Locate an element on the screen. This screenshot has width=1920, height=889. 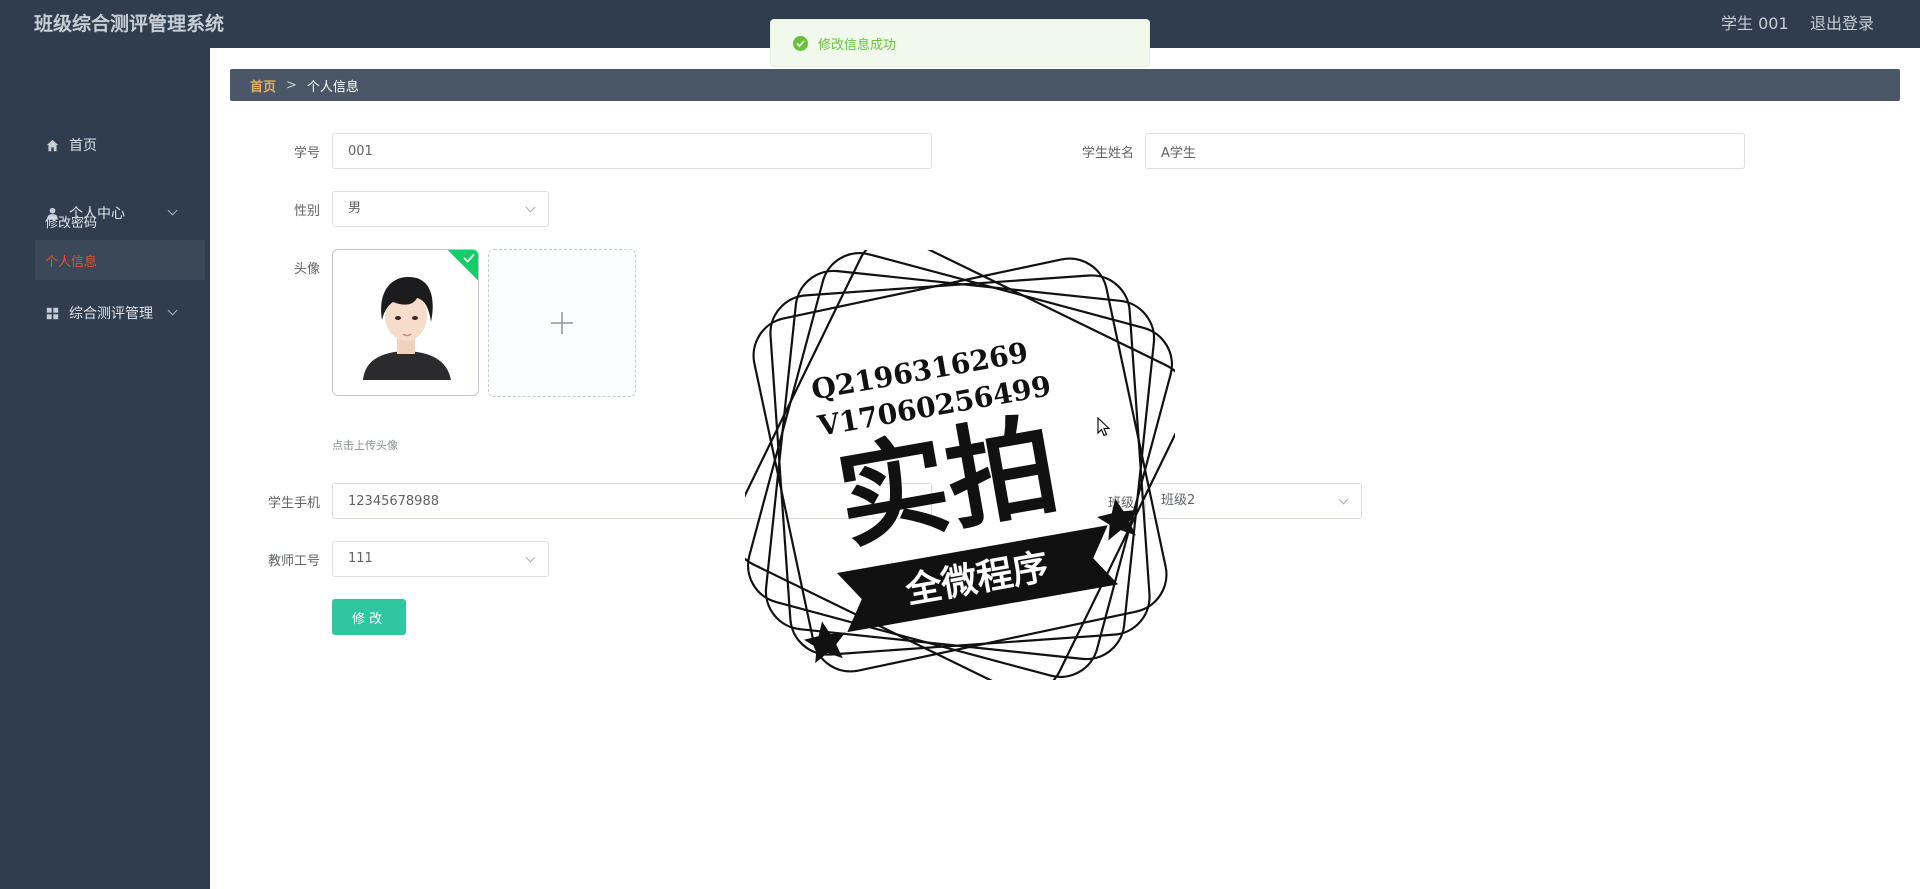
sidebar-item-evaluation-management: 综合测评管理 is located at coordinates (115, 313).